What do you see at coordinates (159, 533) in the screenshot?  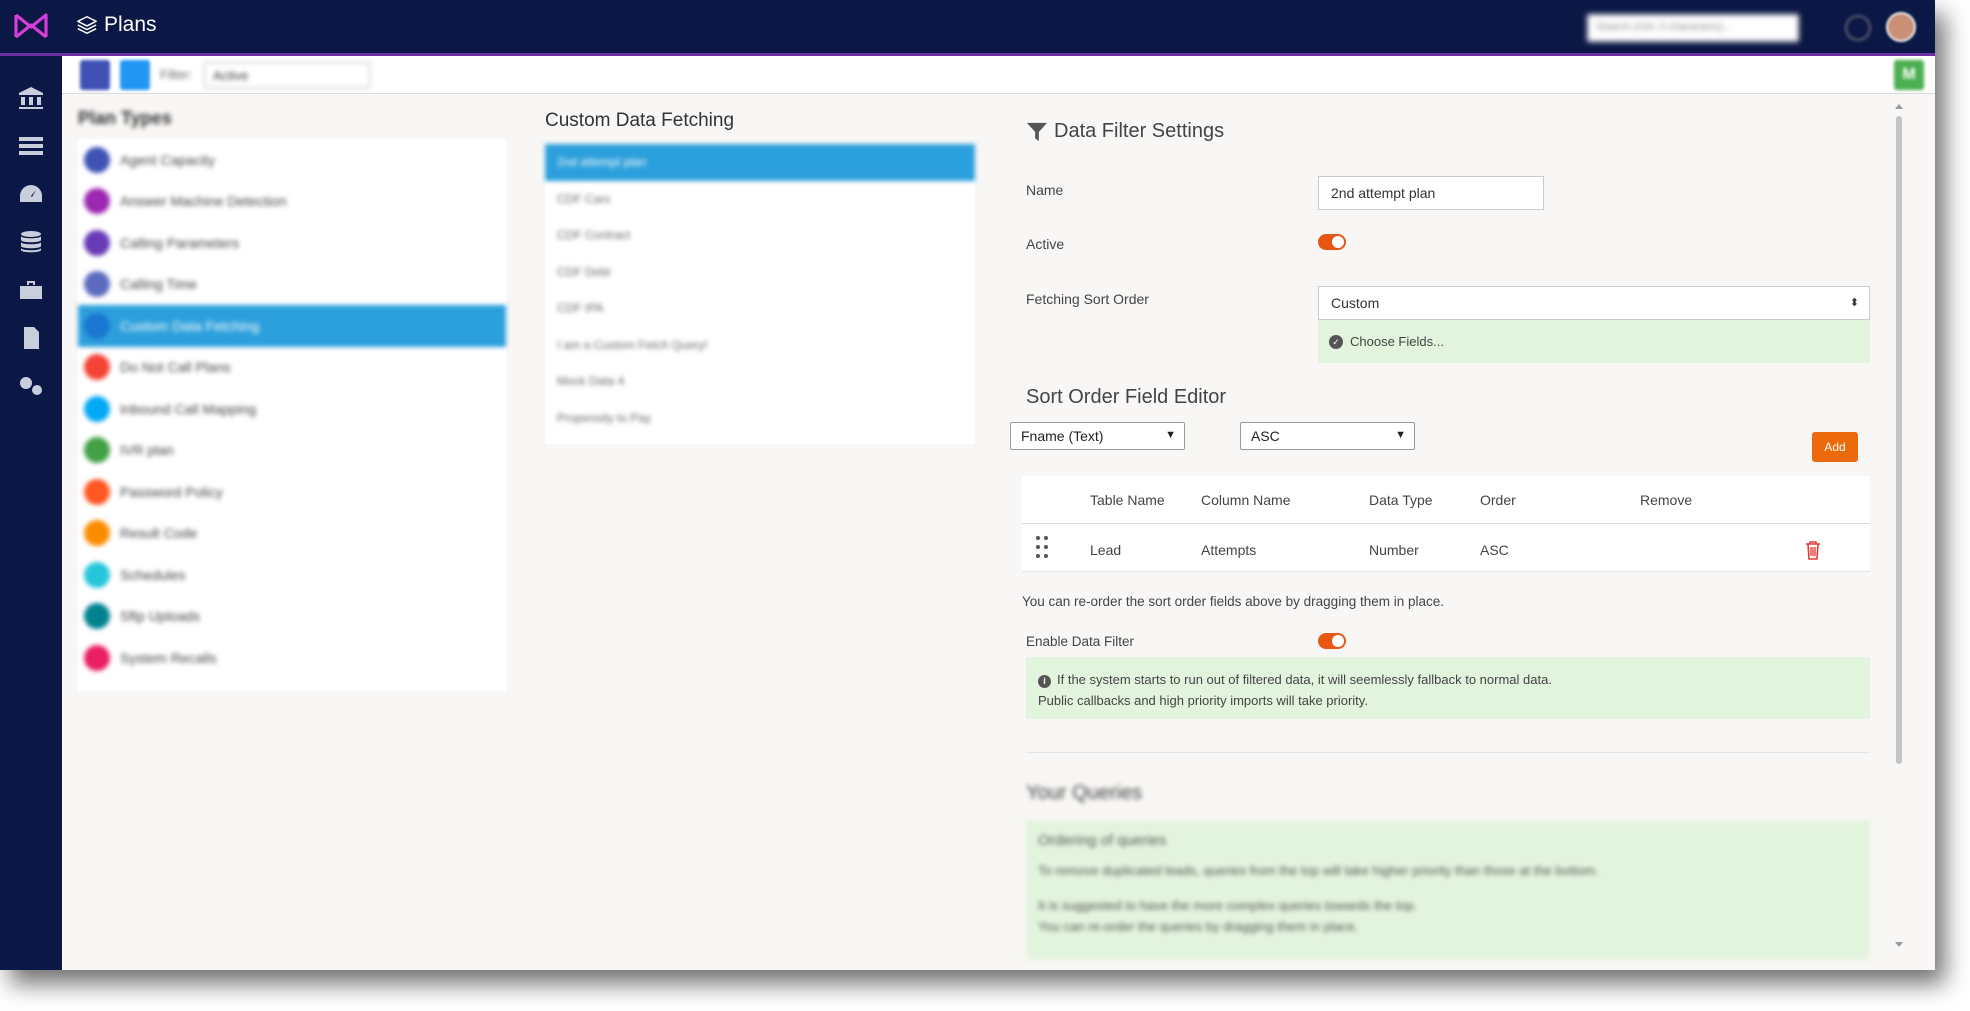 I see `plan-type-label: Result Code` at bounding box center [159, 533].